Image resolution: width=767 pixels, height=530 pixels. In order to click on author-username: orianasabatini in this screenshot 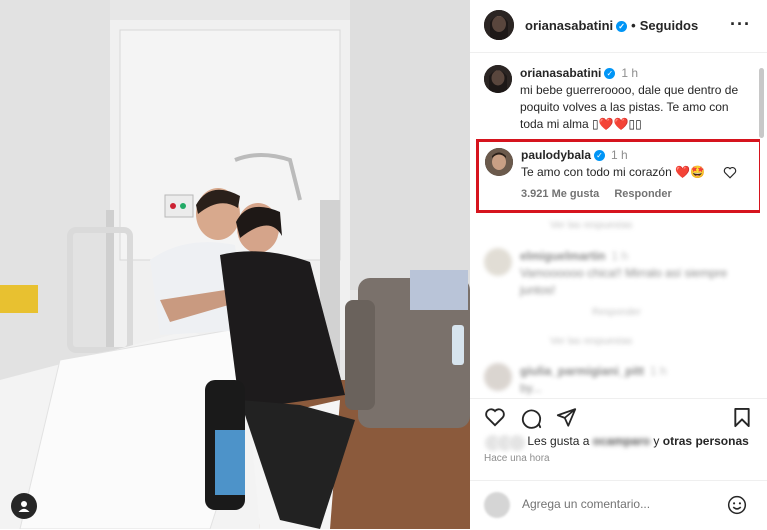, I will do `click(569, 25)`.